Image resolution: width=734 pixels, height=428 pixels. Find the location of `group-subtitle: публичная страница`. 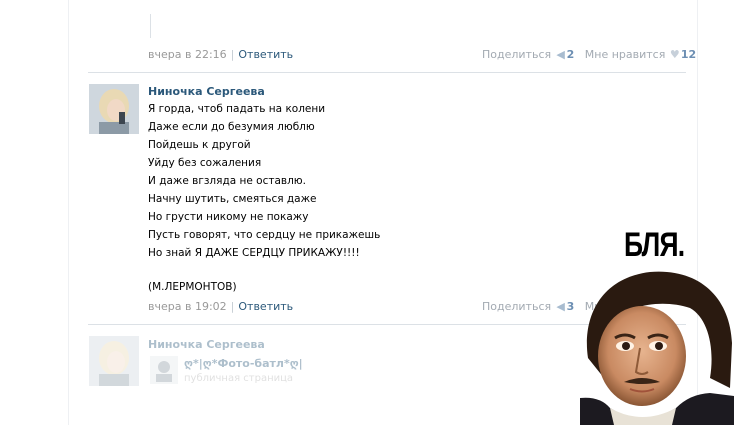

group-subtitle: публичная страница is located at coordinates (239, 378).